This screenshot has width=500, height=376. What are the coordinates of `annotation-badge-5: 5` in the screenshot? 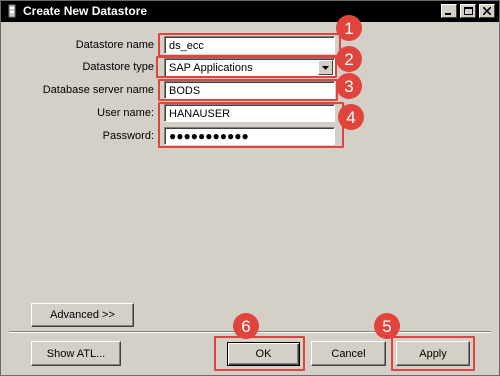 It's located at (387, 326).